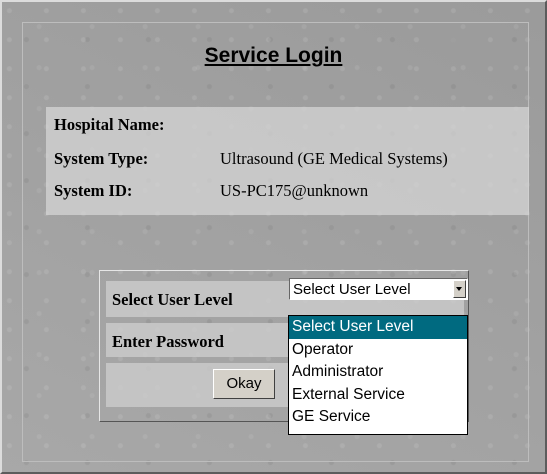 This screenshot has height=474, width=547. What do you see at coordinates (378, 327) in the screenshot?
I see `dropdown-option-select-user-level: Select User Level` at bounding box center [378, 327].